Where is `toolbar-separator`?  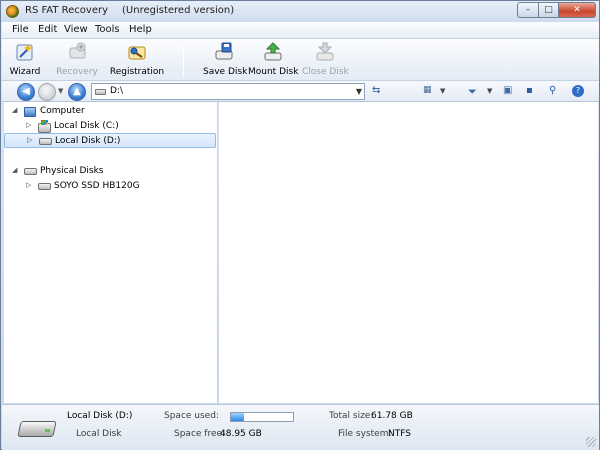 toolbar-separator is located at coordinates (183, 60).